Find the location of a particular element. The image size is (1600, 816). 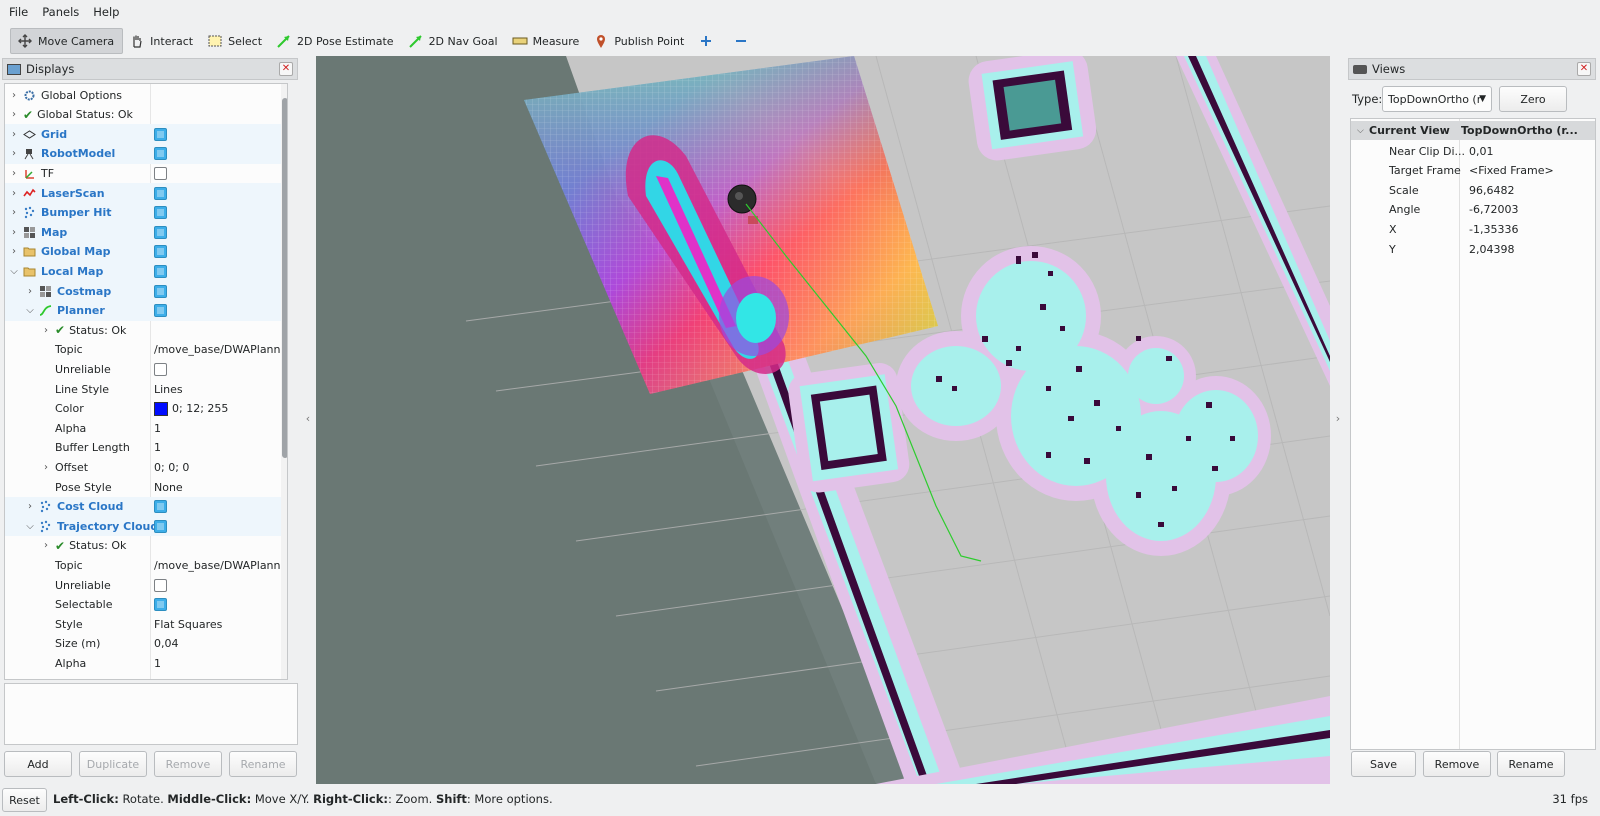

pose-estimate-tool: 2D Pose Estimate is located at coordinates (336, 41).